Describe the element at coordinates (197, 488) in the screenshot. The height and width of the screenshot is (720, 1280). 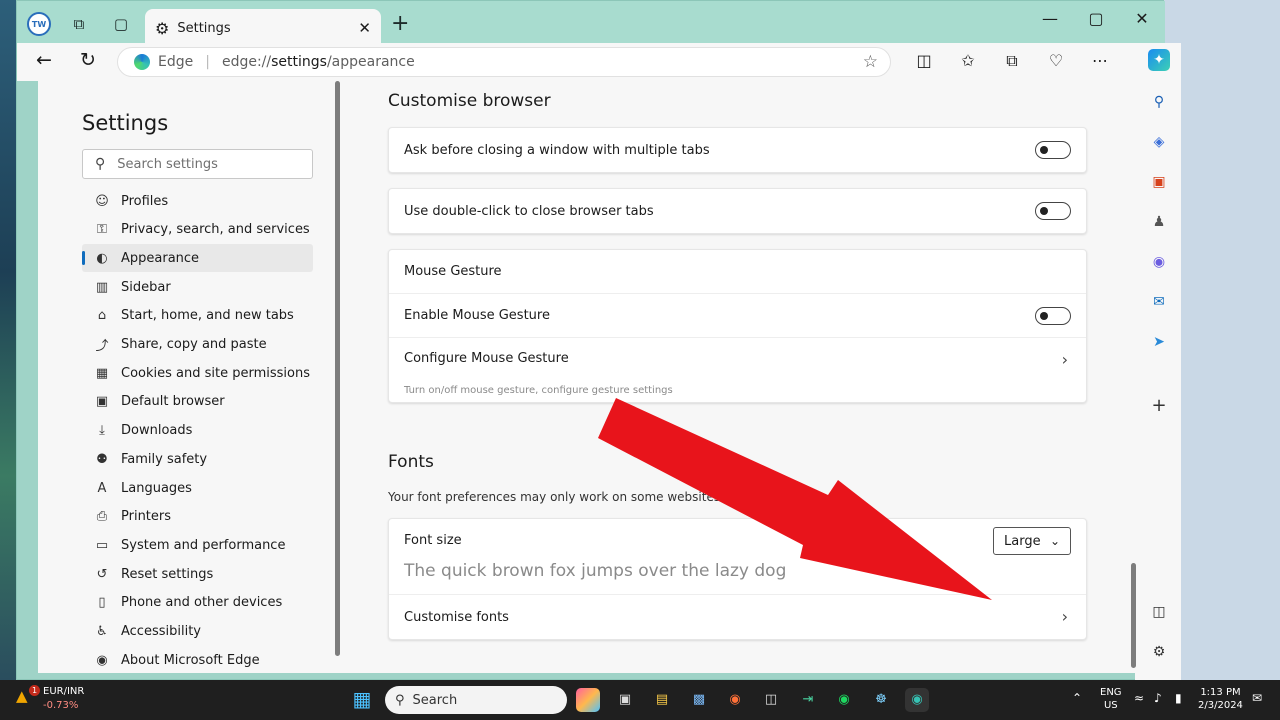
I see `sidebar-item-languages: A Languages` at that location.